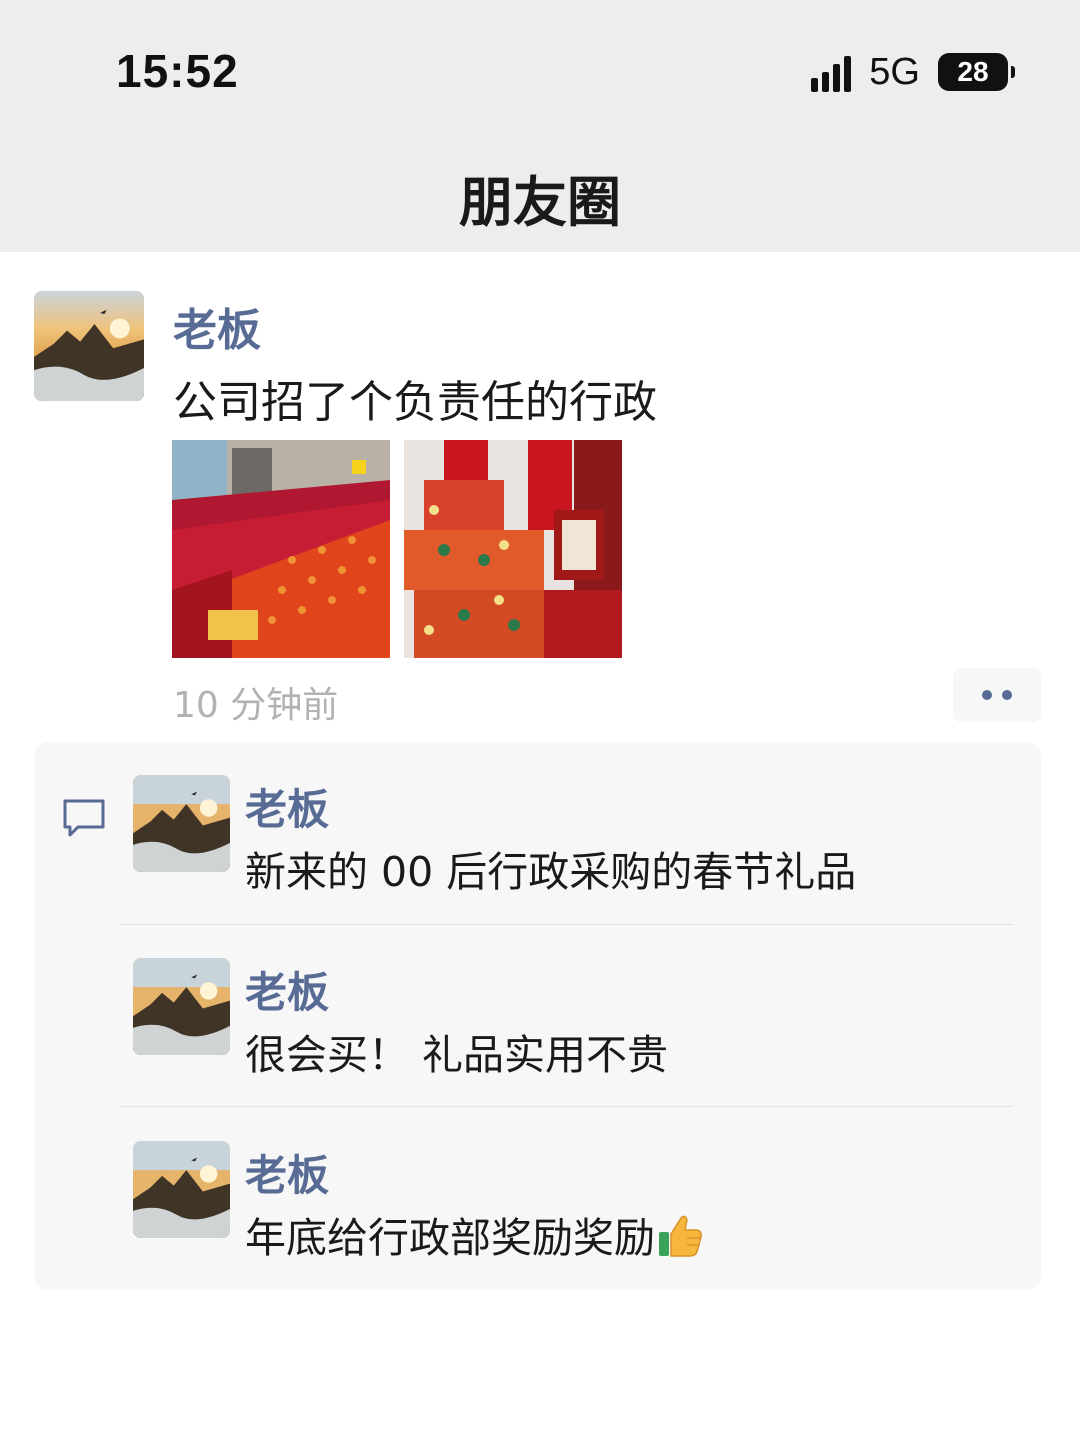 The height and width of the screenshot is (1440, 1080). Describe the element at coordinates (540, 202) in the screenshot. I see `page-title: 朋友圈` at that location.